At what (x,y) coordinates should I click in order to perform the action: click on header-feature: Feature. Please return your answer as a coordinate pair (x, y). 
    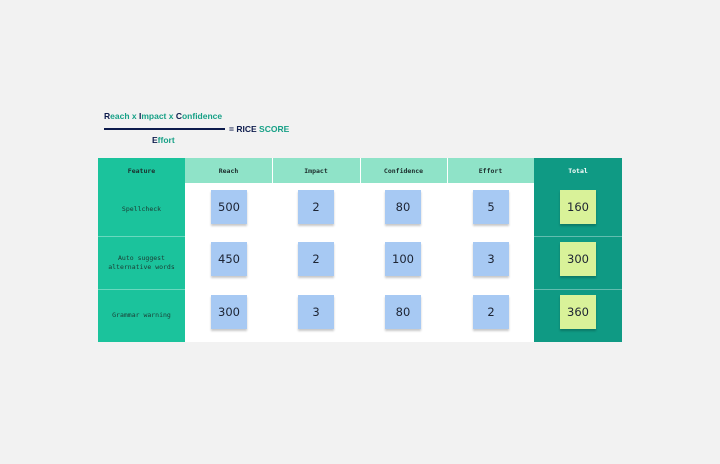
    Looking at the image, I should click on (141, 170).